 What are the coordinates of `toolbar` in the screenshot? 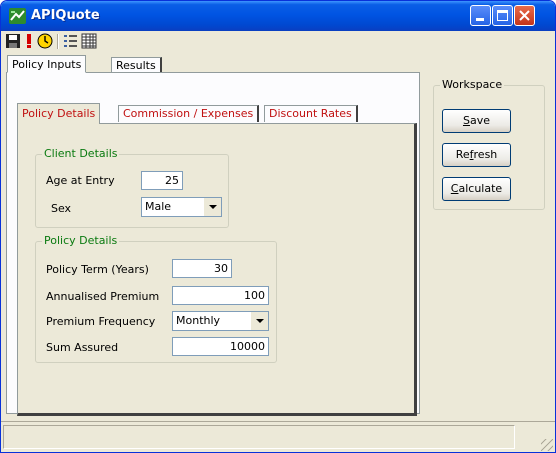 It's located at (278, 41).